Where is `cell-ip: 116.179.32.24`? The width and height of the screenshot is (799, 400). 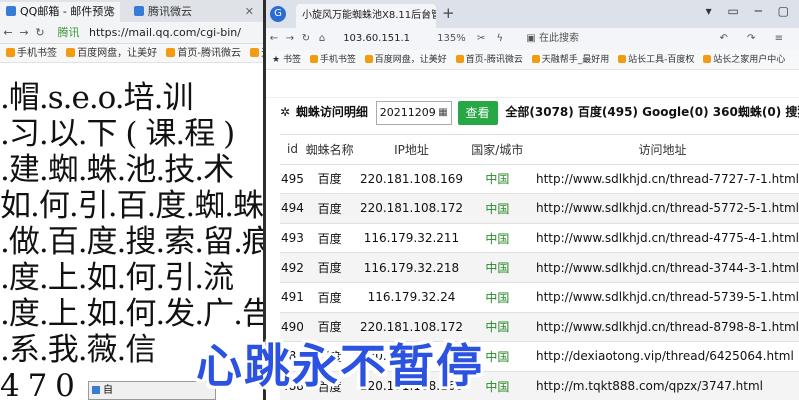
cell-ip: 116.179.32.24 is located at coordinates (411, 297).